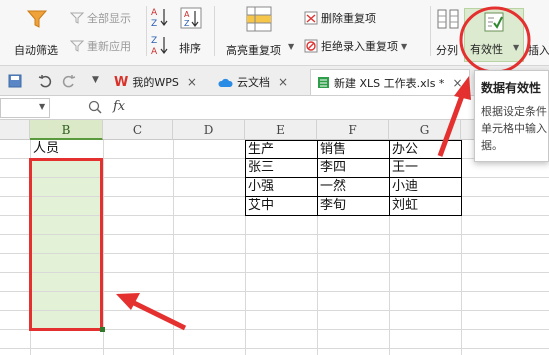 The height and width of the screenshot is (355, 549). What do you see at coordinates (36, 50) in the screenshot?
I see `autofilter-label: 自动筛选` at bounding box center [36, 50].